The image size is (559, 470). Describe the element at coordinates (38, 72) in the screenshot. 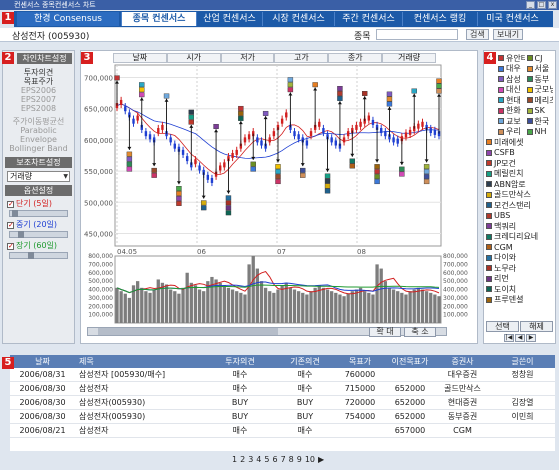

I see `indicator-opinion: 투자의견` at that location.